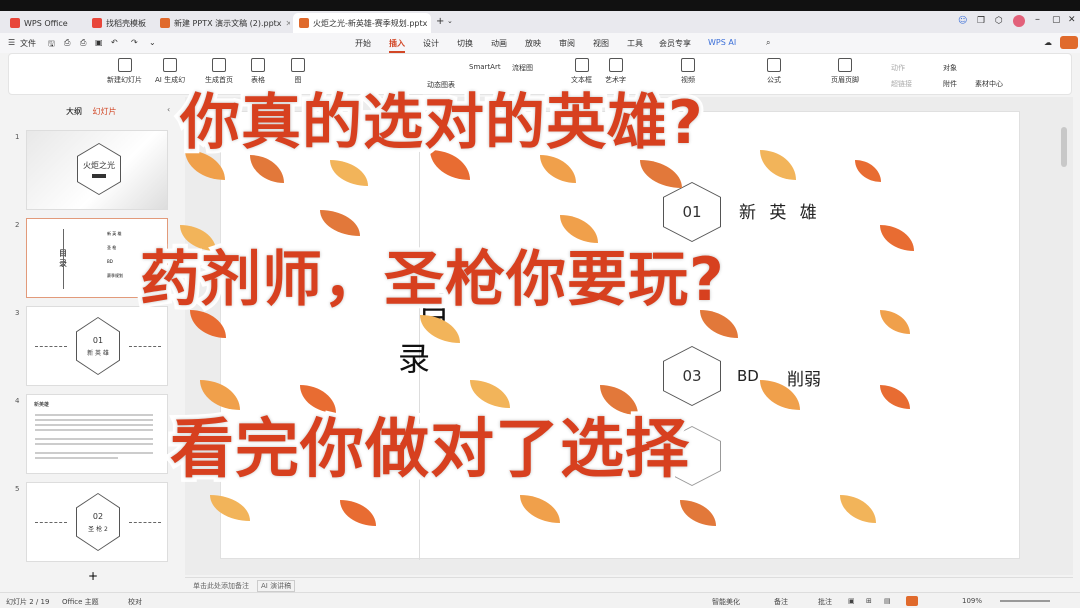 The width and height of the screenshot is (1080, 608). What do you see at coordinates (688, 65) in the screenshot?
I see `video-icon` at bounding box center [688, 65].